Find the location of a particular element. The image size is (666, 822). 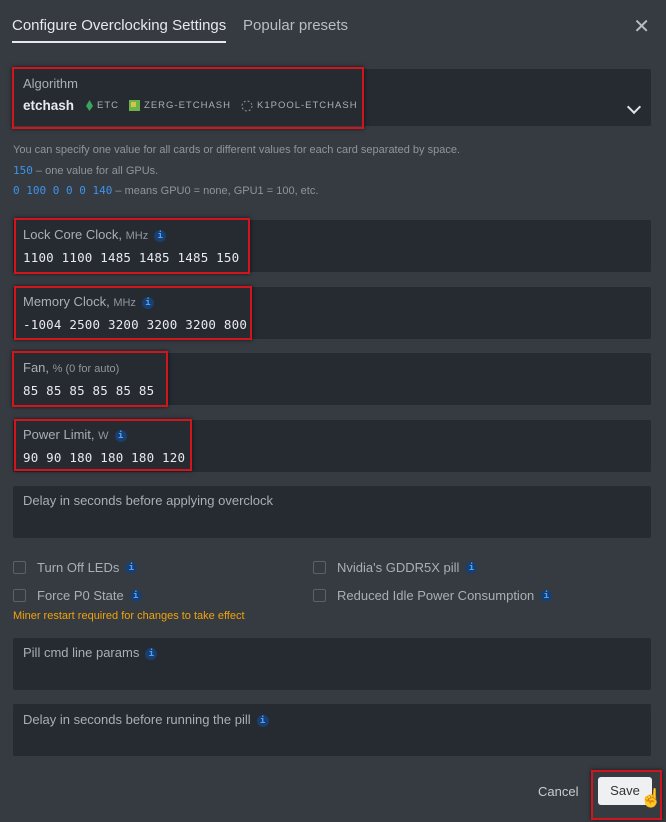

label-text: Lock Core Clock, is located at coordinates (72, 234).